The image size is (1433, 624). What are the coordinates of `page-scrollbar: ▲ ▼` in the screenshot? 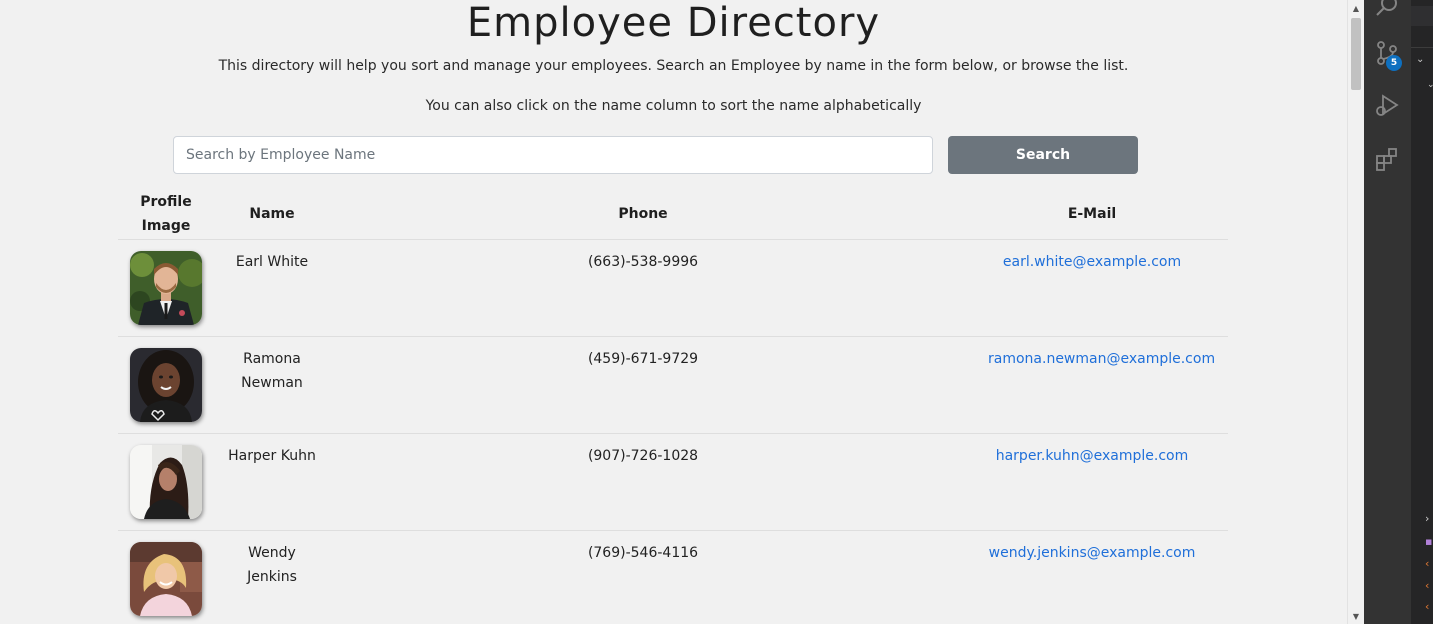 It's located at (1355, 312).